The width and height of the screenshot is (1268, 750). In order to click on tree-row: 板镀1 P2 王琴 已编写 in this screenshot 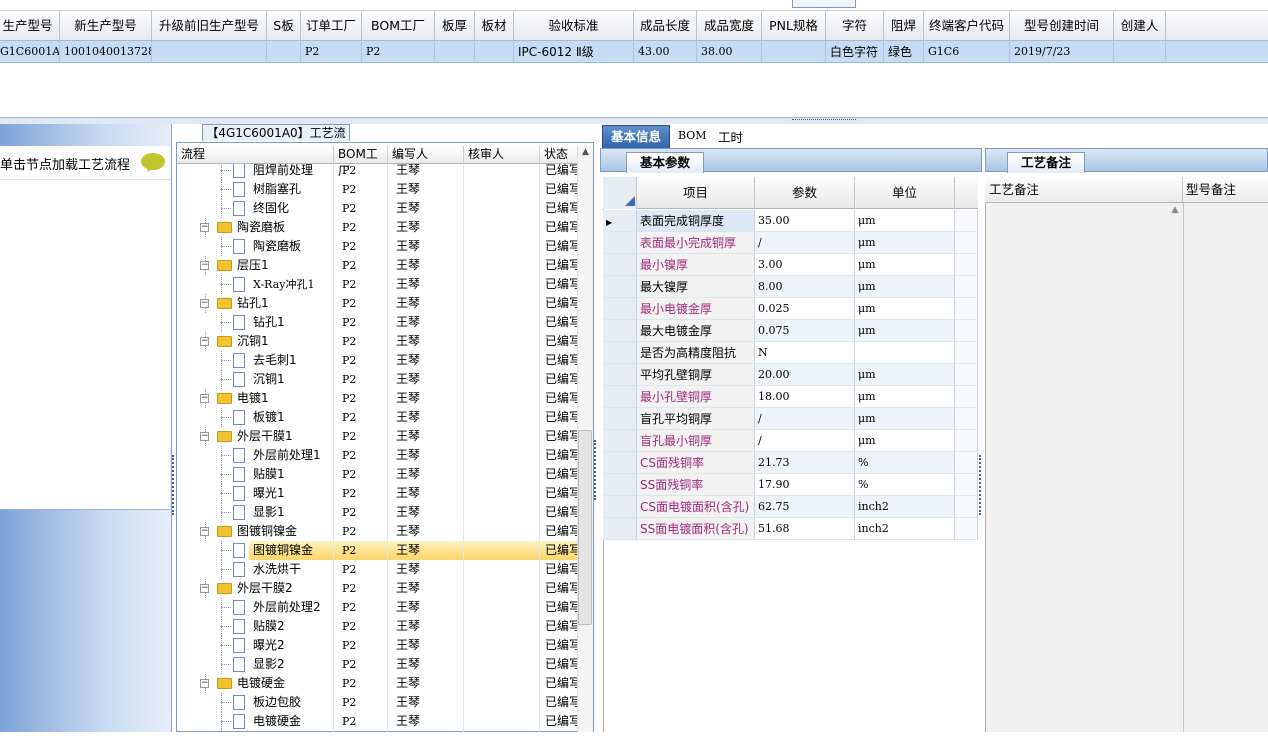, I will do `click(377, 417)`.